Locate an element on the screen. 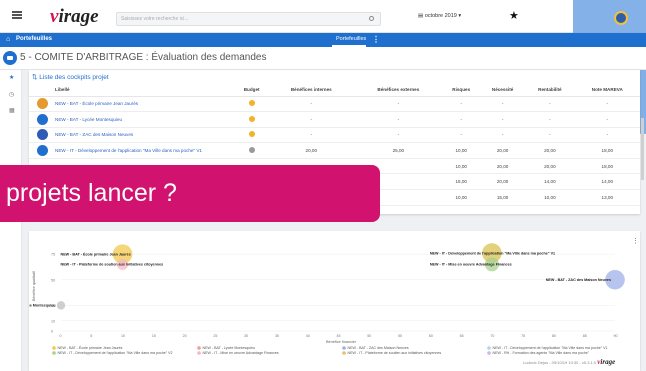  x-tick-label: 5 is located at coordinates (91, 336).